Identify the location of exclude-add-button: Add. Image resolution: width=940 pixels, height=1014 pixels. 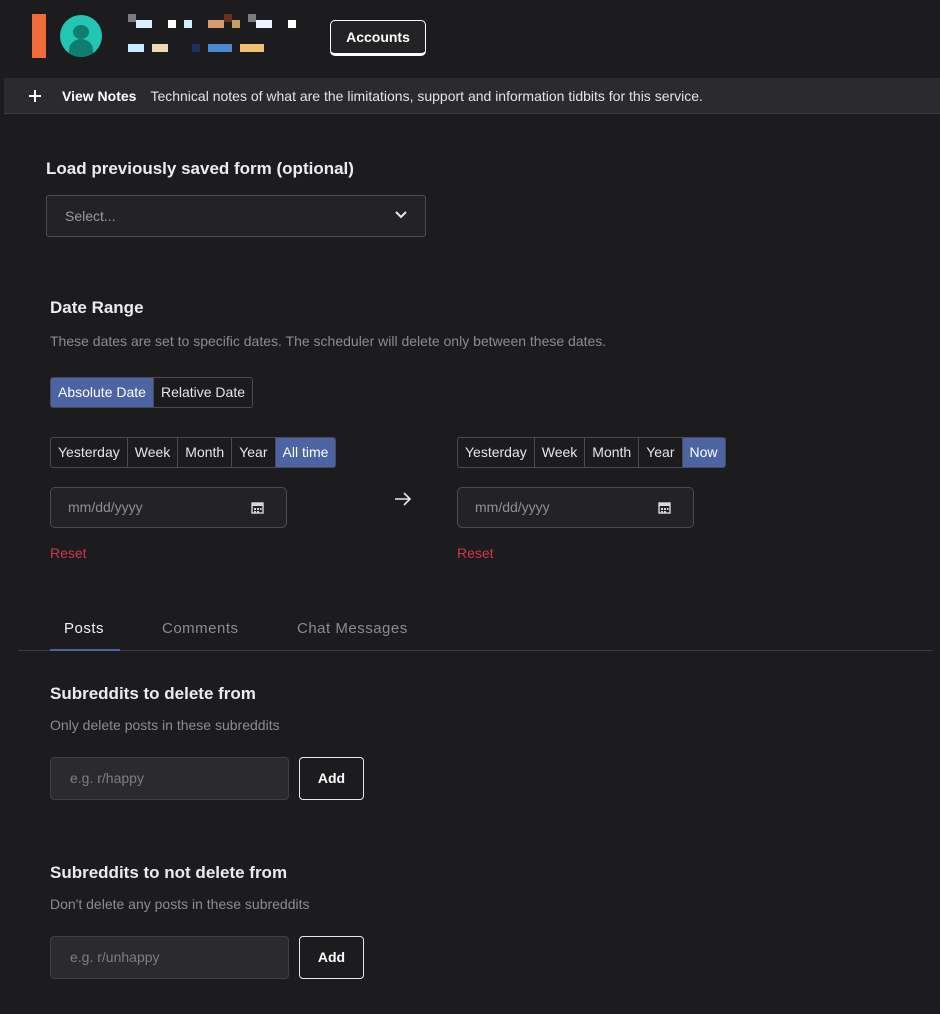
(331, 957).